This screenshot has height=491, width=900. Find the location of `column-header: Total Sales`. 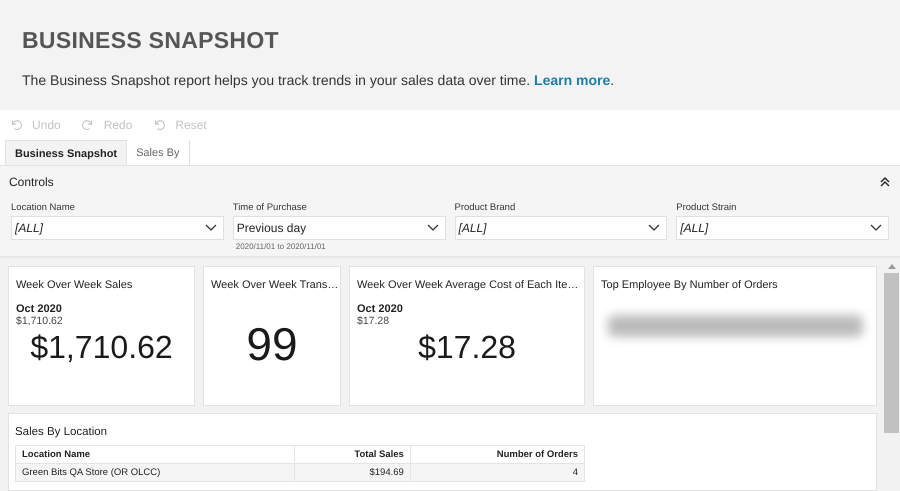

column-header: Total Sales is located at coordinates (352, 455).